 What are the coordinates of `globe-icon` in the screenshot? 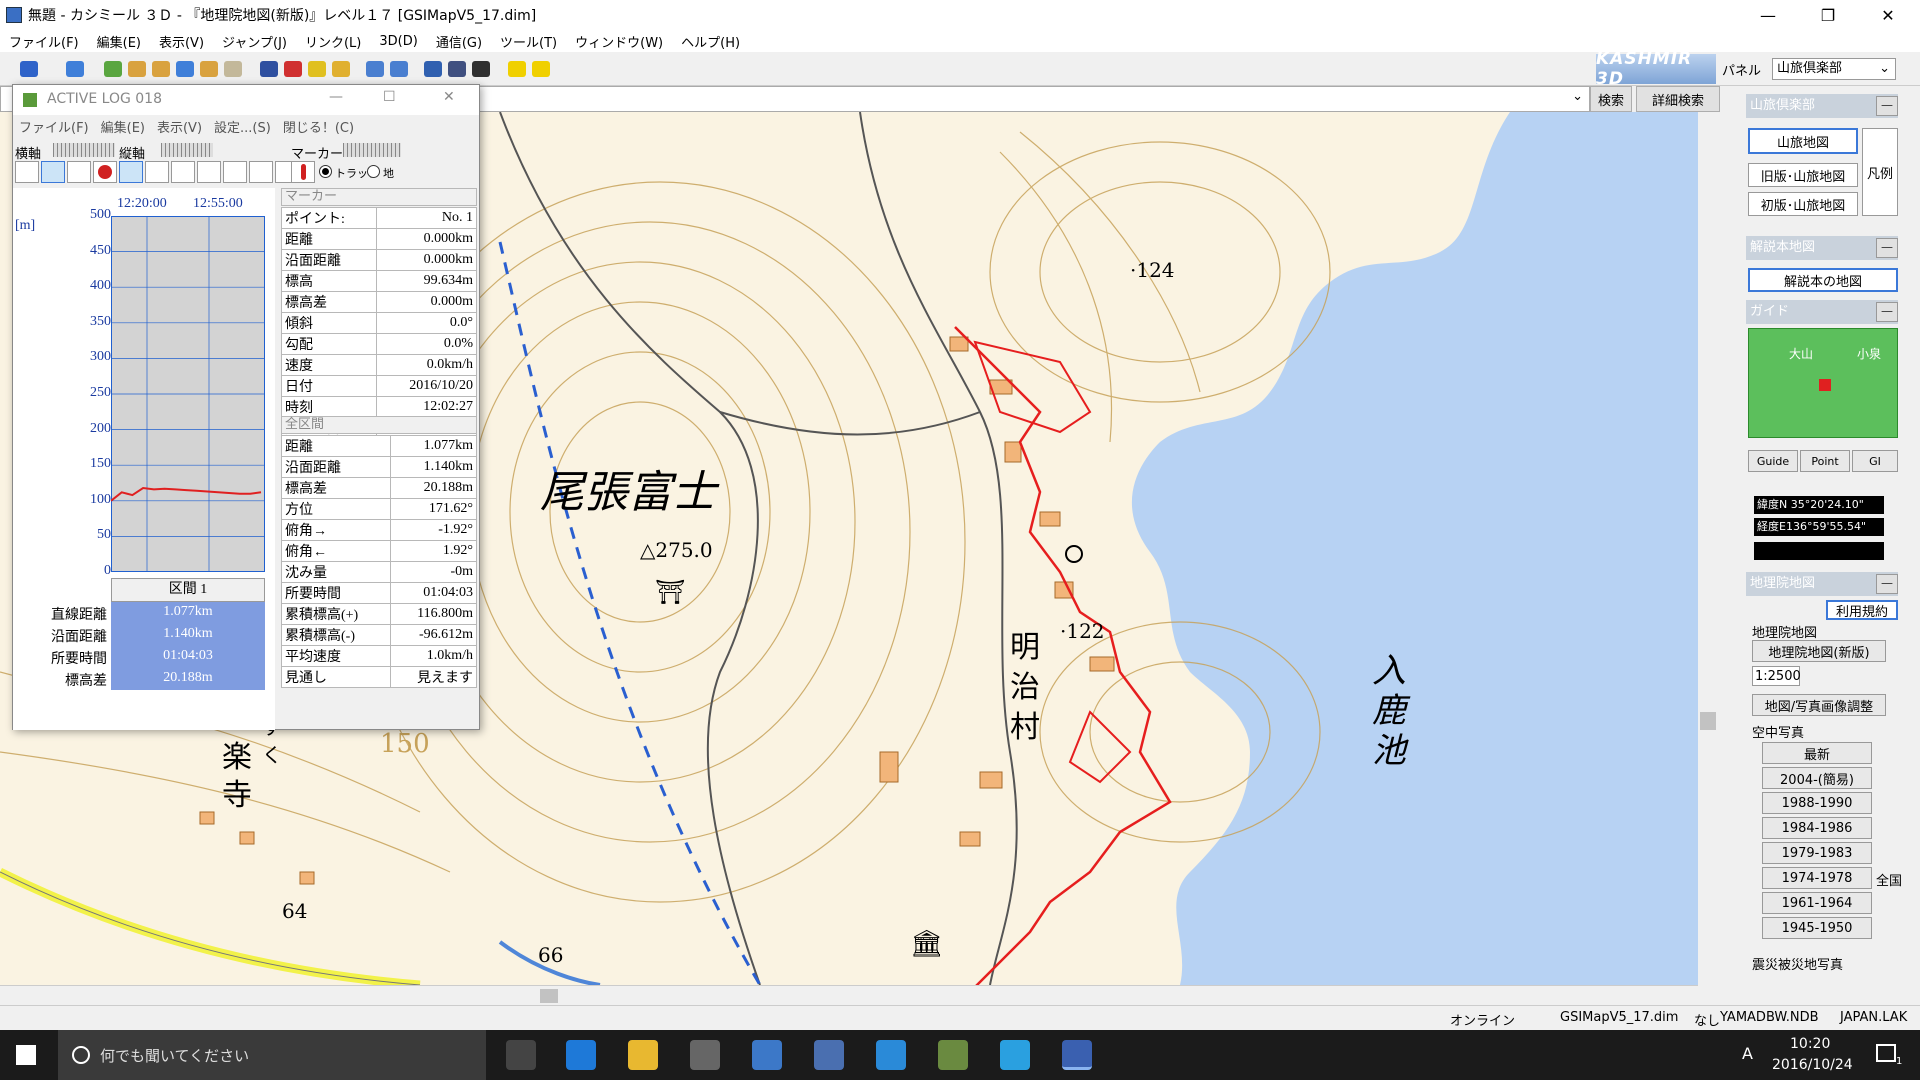 It's located at (433, 69).